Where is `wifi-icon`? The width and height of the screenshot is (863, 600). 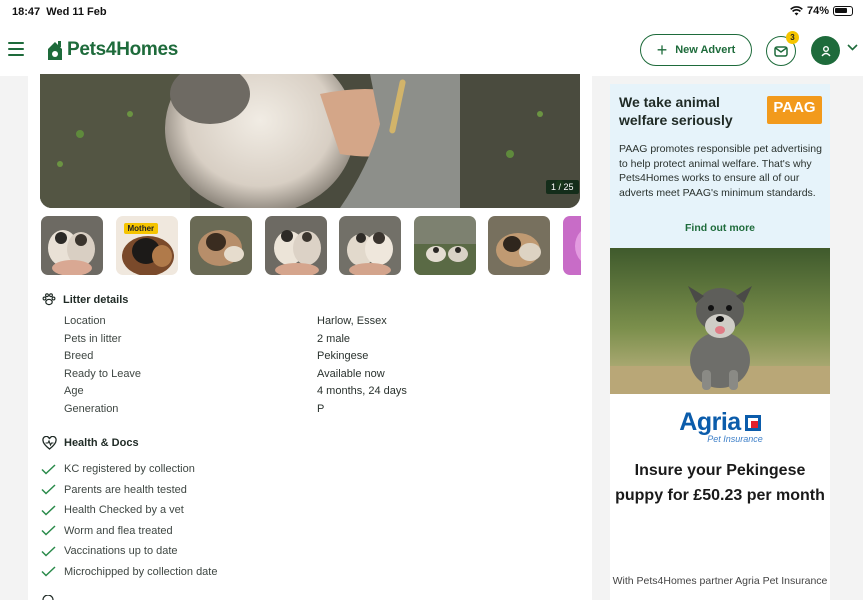 wifi-icon is located at coordinates (796, 11).